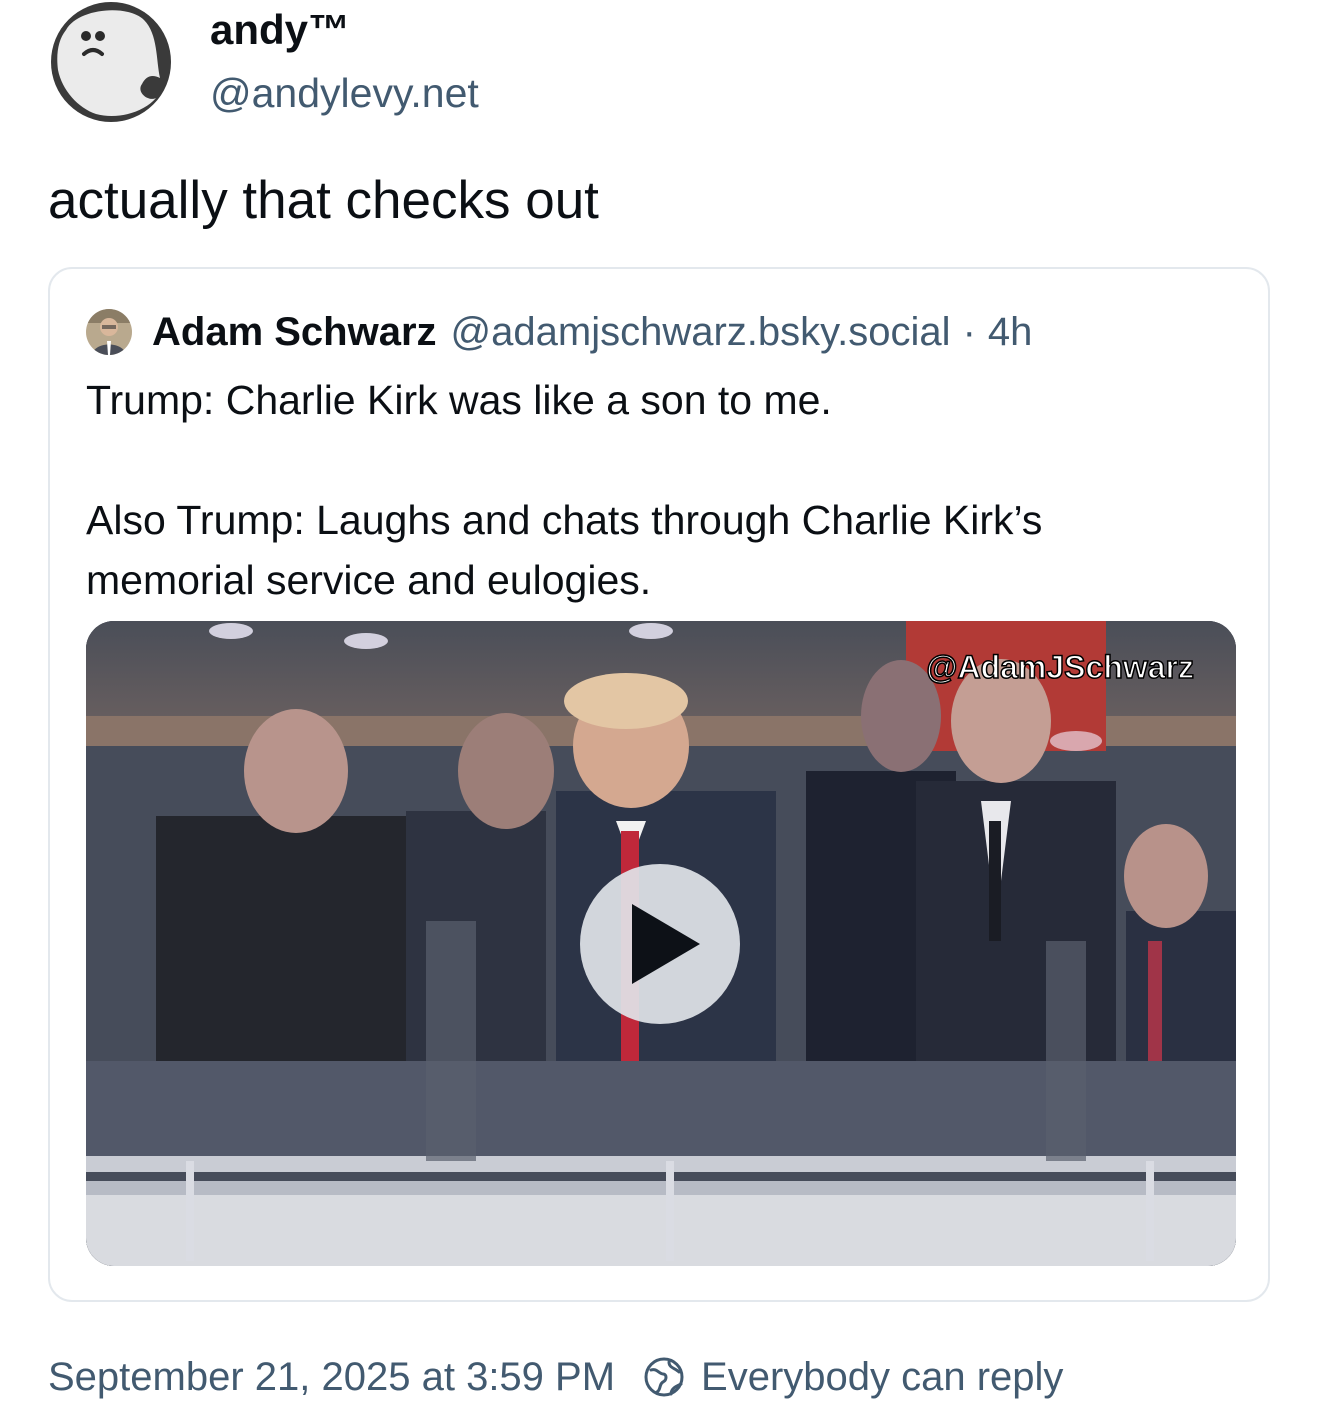  I want to click on post-text: actually that checks out, so click(323, 200).